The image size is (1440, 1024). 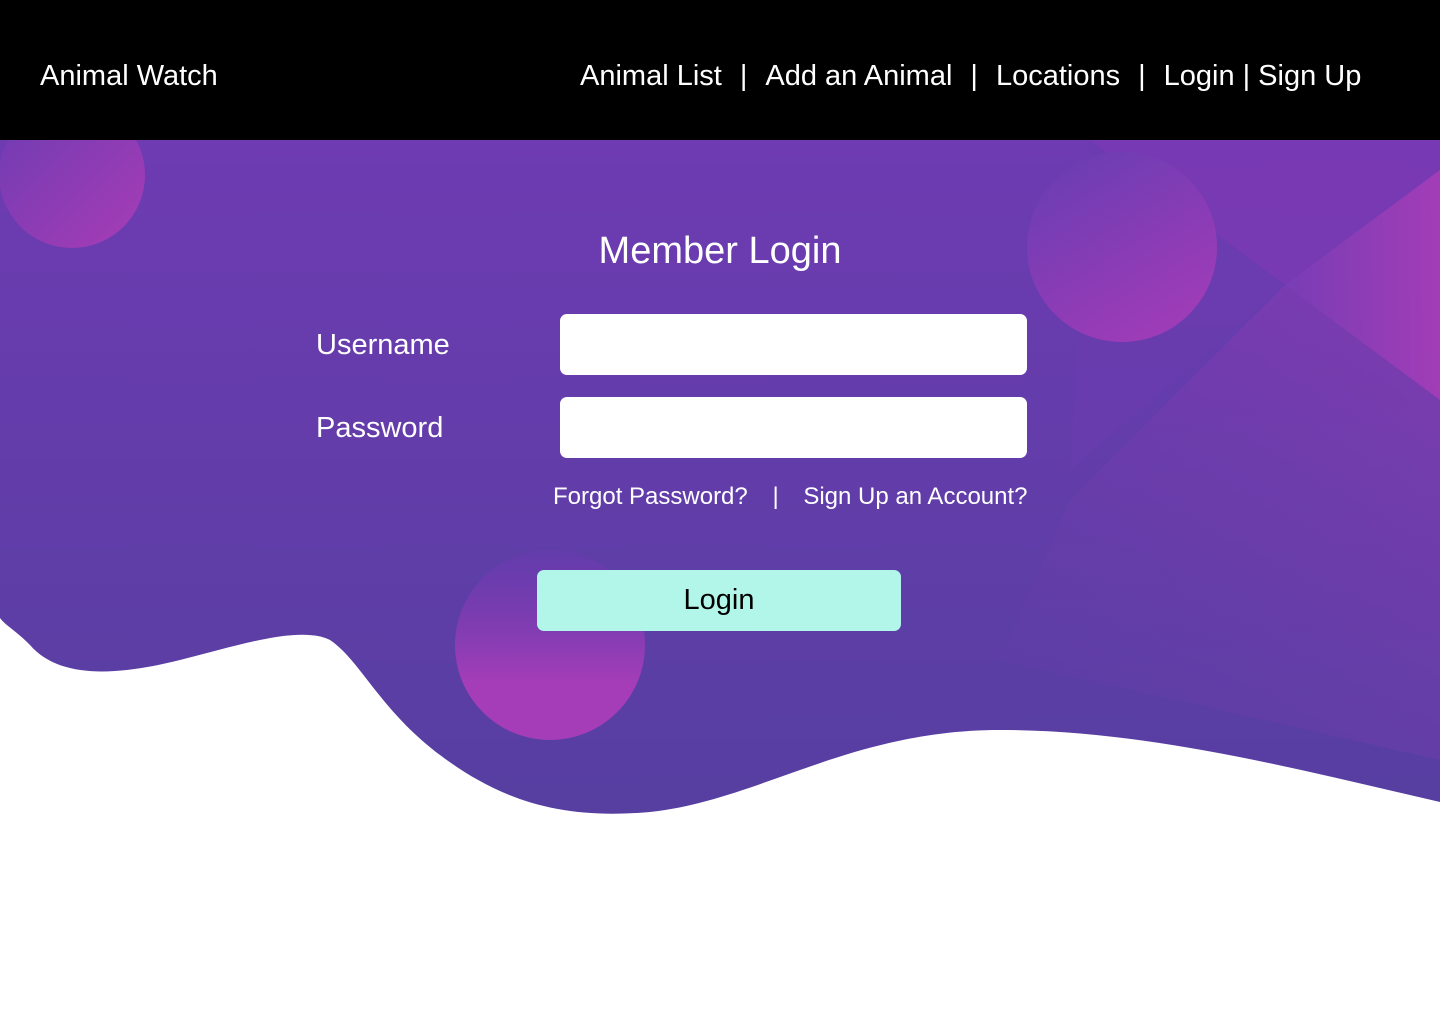 I want to click on password-input, so click(x=793, y=427).